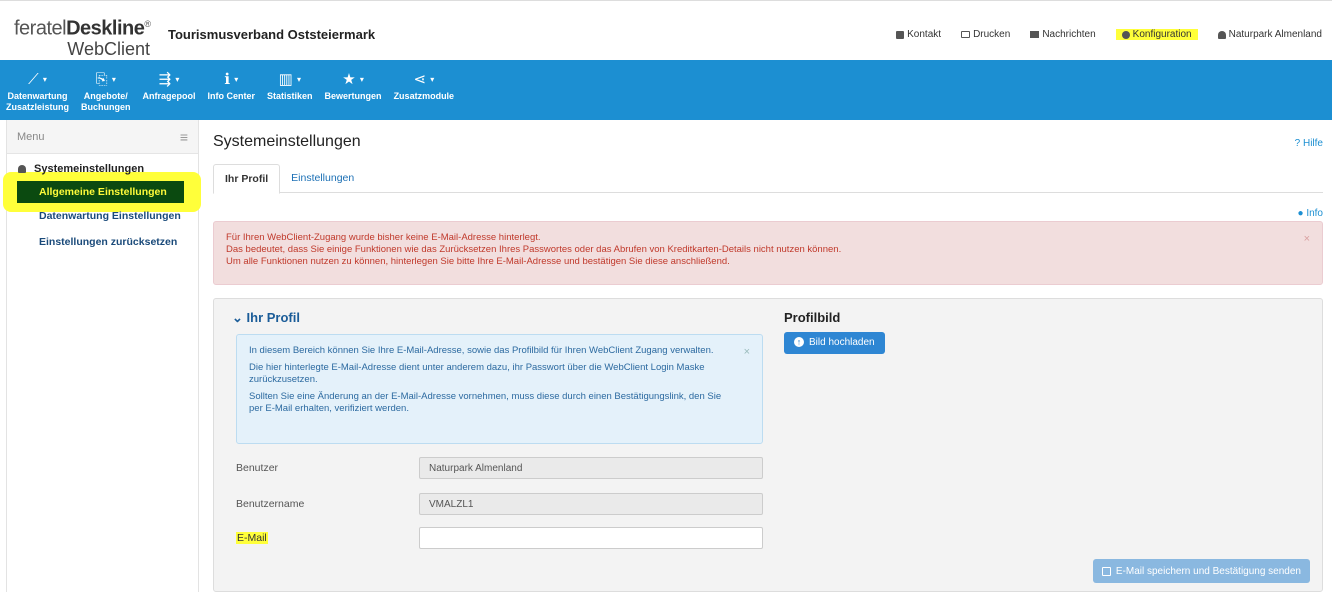 This screenshot has width=1332, height=592. Describe the element at coordinates (1125, 34) in the screenshot. I see `gear-icon` at that location.